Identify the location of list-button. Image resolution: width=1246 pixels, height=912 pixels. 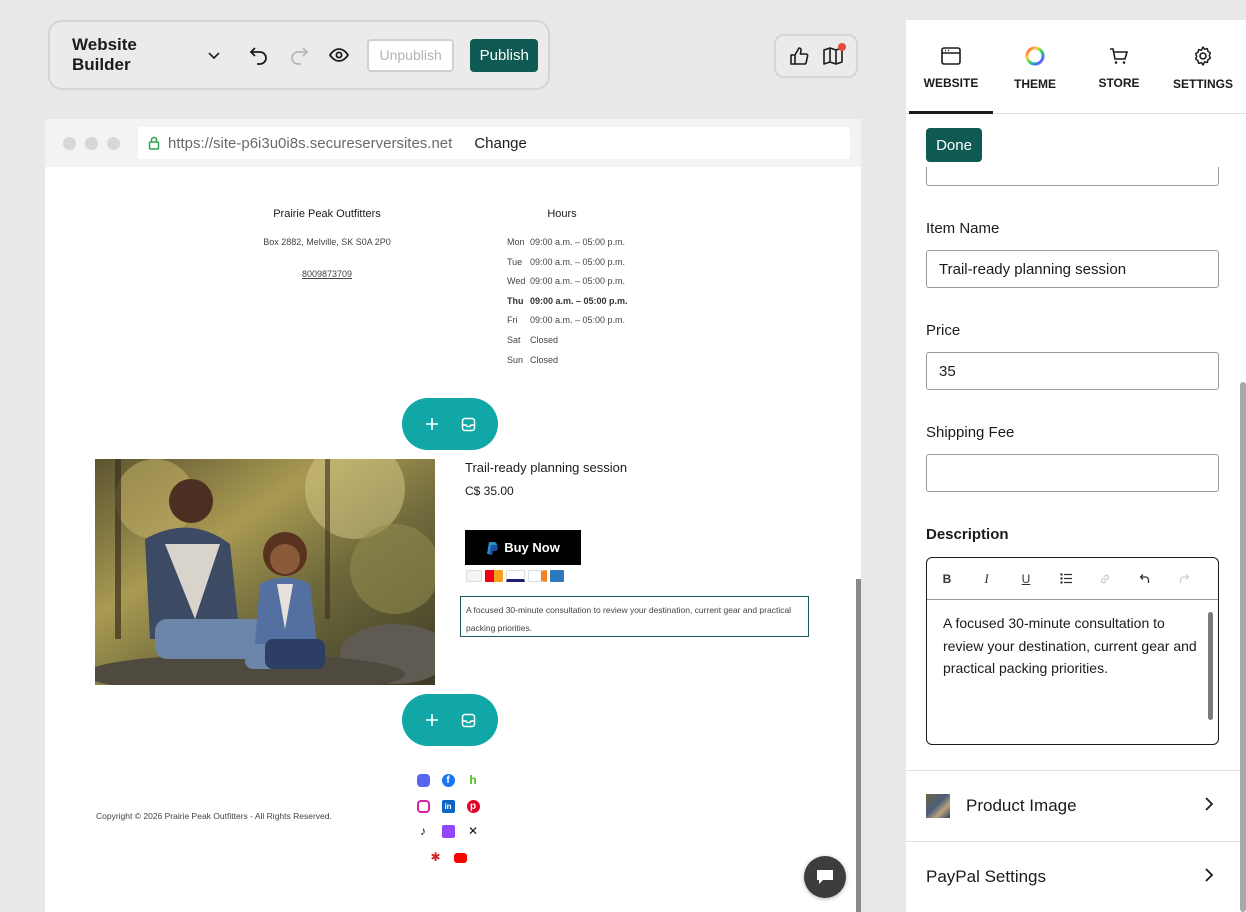
(1066, 579).